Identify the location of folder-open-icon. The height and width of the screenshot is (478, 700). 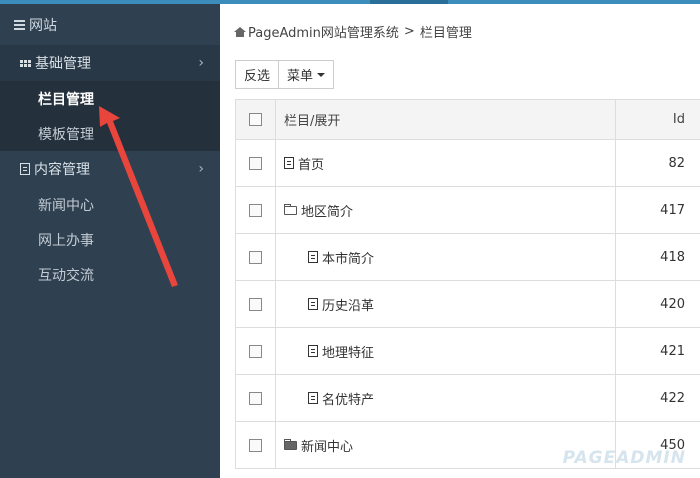
(290, 209).